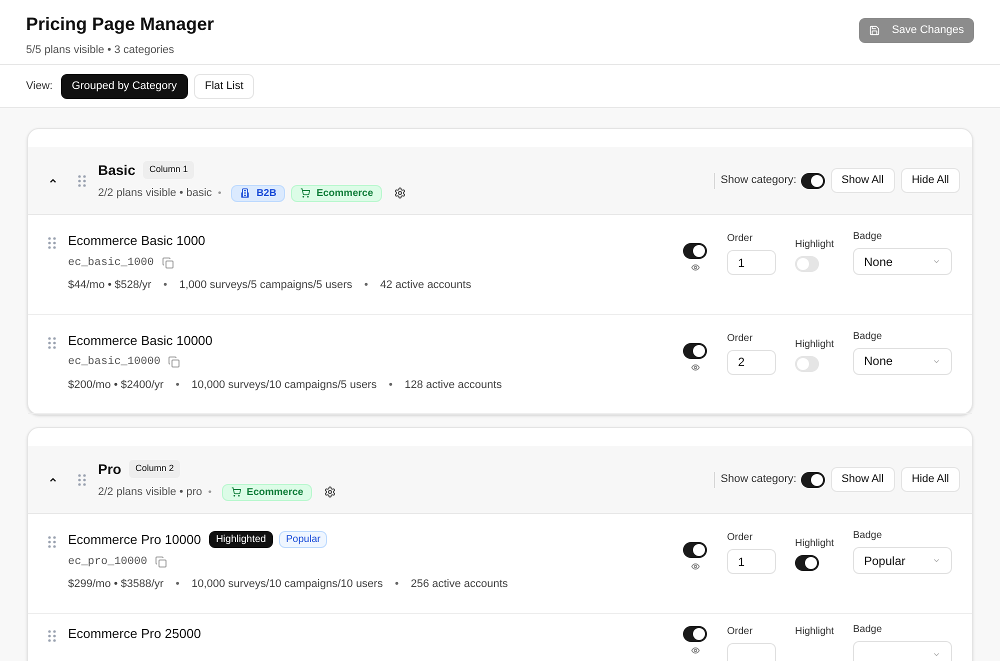 This screenshot has width=1000, height=661. What do you see at coordinates (245, 193) in the screenshot?
I see `building-icon` at bounding box center [245, 193].